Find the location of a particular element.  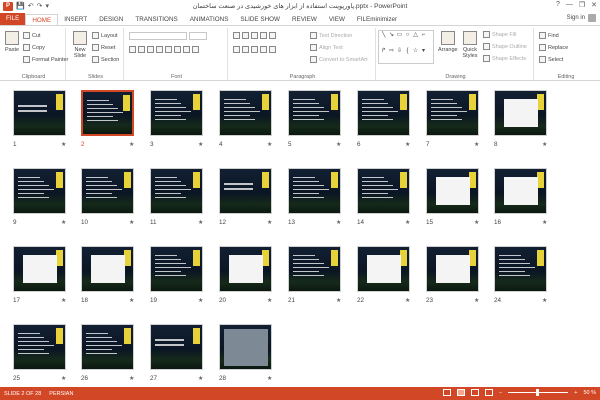

help-icon: ? is located at coordinates (558, 5).